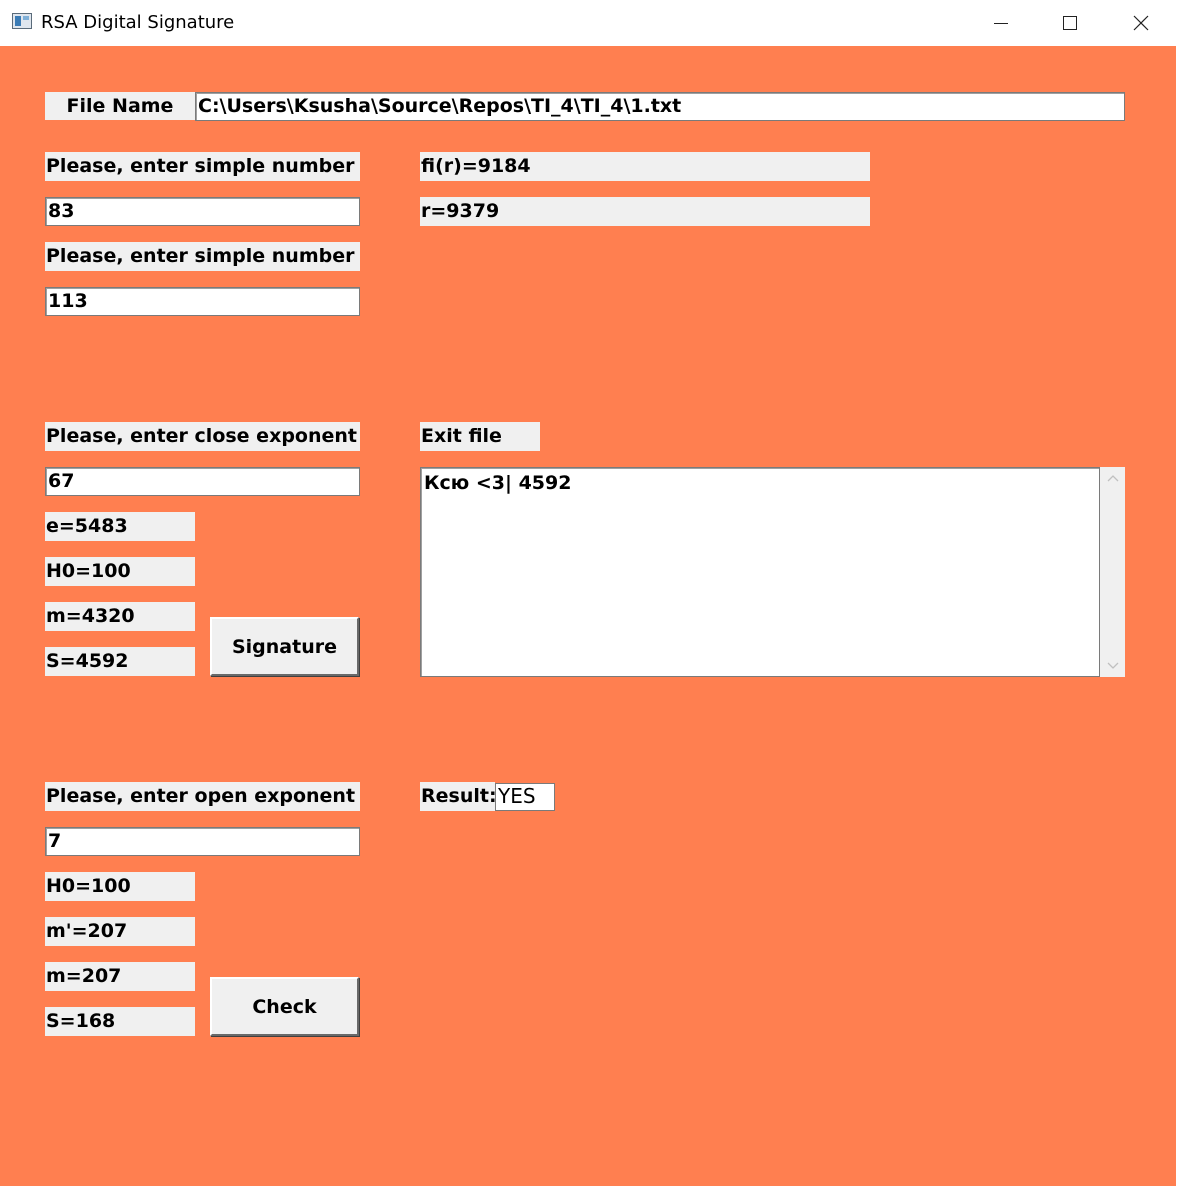 Image resolution: width=1178 pixels, height=1186 pixels. I want to click on minimize-icon, so click(1001, 23).